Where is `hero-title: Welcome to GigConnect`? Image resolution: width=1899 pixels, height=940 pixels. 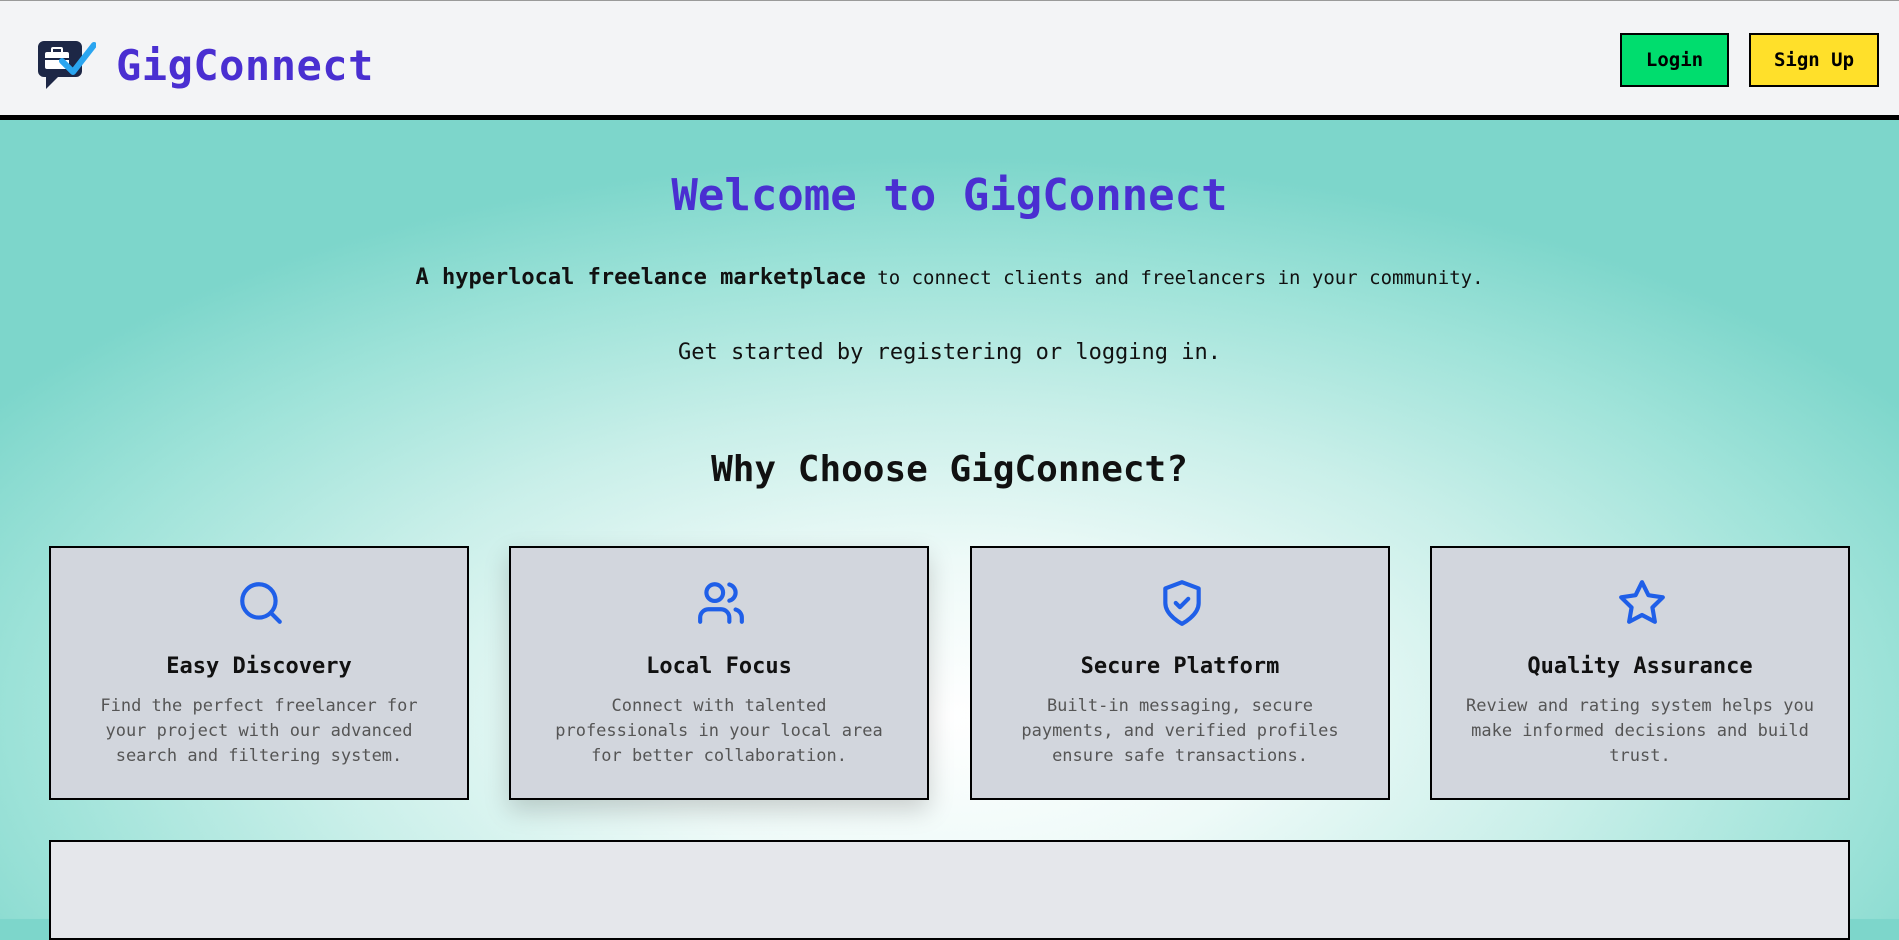
hero-title: Welcome to GigConnect is located at coordinates (949, 195).